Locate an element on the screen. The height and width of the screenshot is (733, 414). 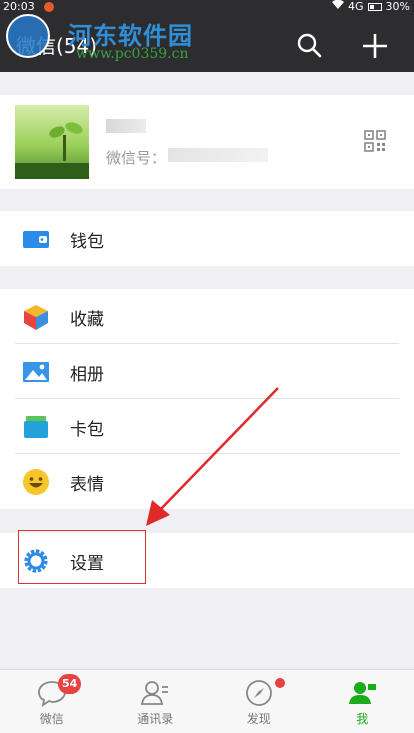
add-icon is located at coordinates (375, 46).